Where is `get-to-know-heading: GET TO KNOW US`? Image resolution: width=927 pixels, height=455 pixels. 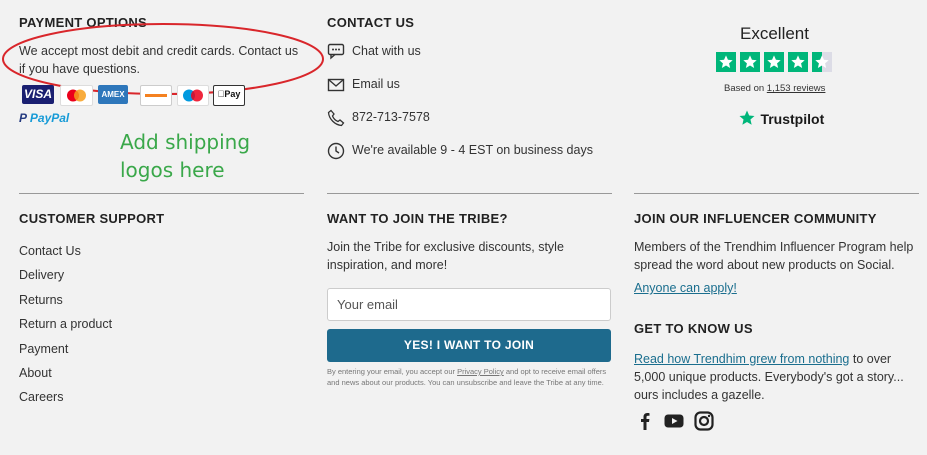 get-to-know-heading: GET TO KNOW US is located at coordinates (693, 328).